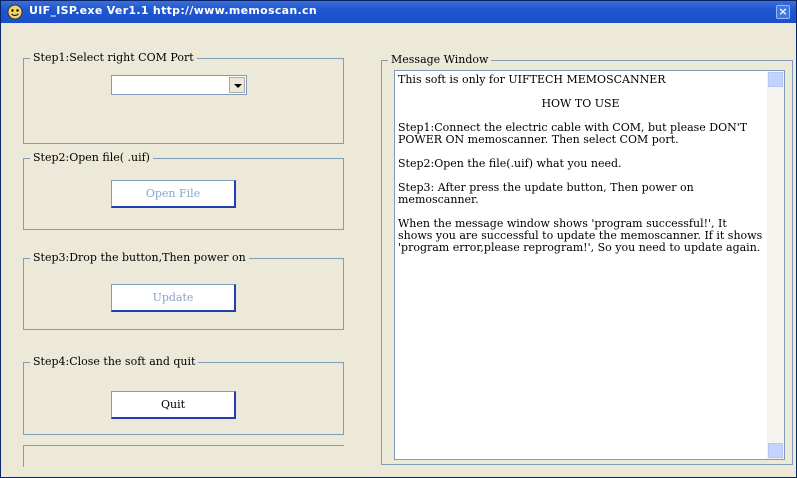 The height and width of the screenshot is (478, 797). What do you see at coordinates (113, 57) in the screenshot?
I see `step1-legend: Step1:Select right COM Port` at bounding box center [113, 57].